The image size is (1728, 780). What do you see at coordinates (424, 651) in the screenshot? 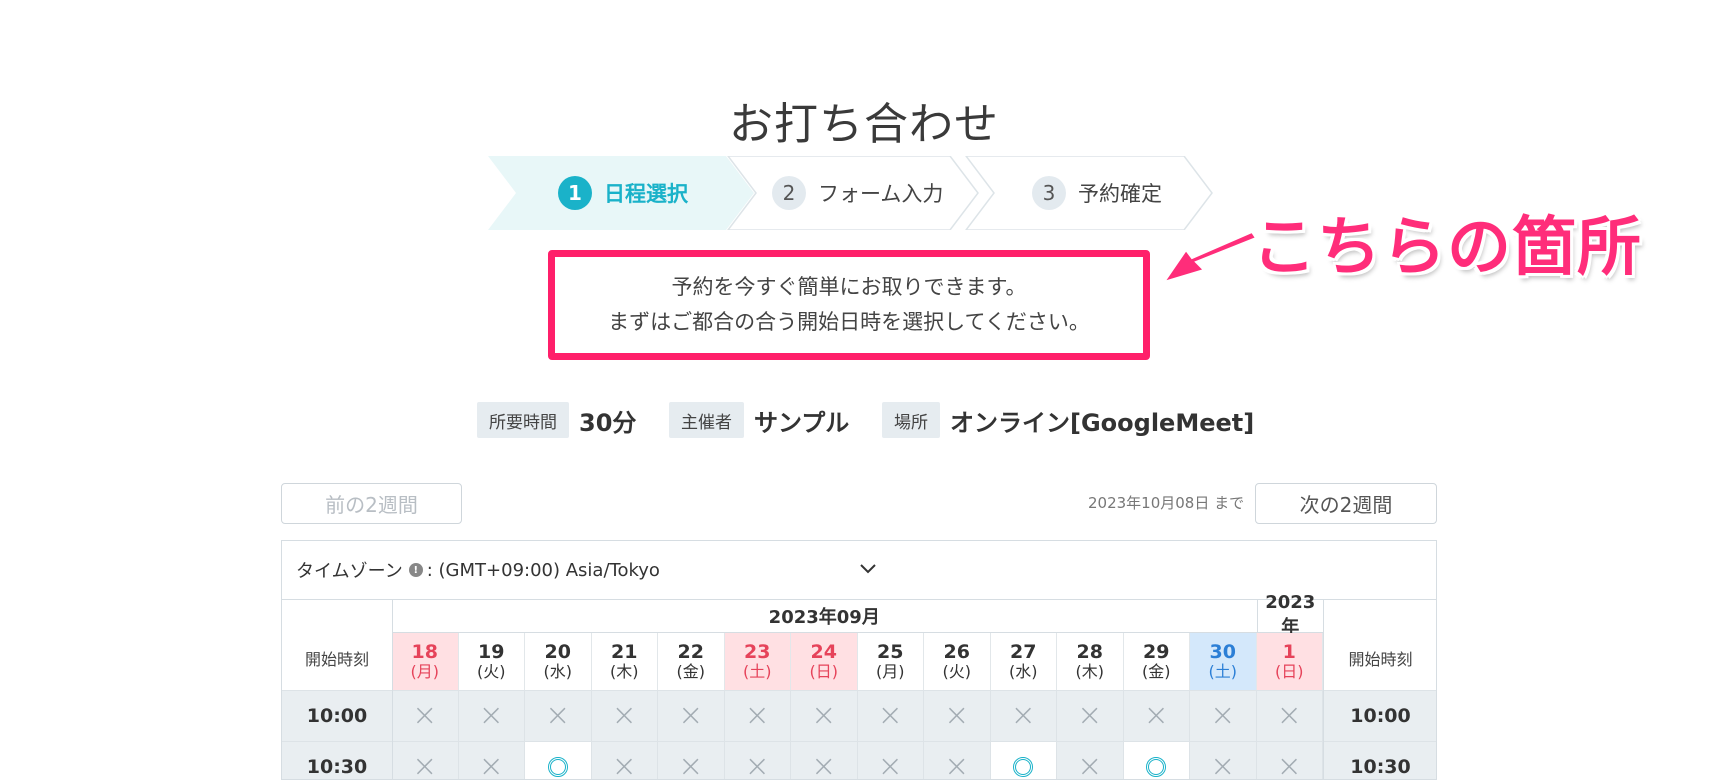
I see `day-number: 18` at bounding box center [424, 651].